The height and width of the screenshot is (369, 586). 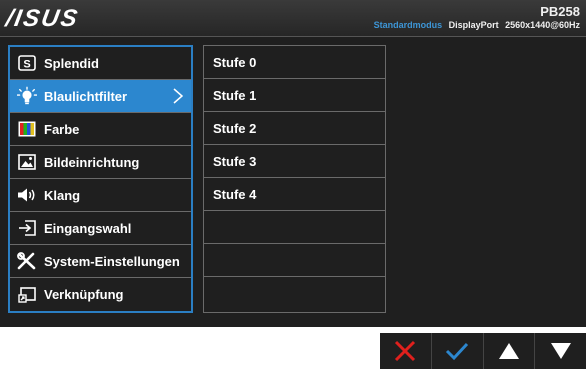 I want to click on menu-item-label: Farbe, so click(x=62, y=129).